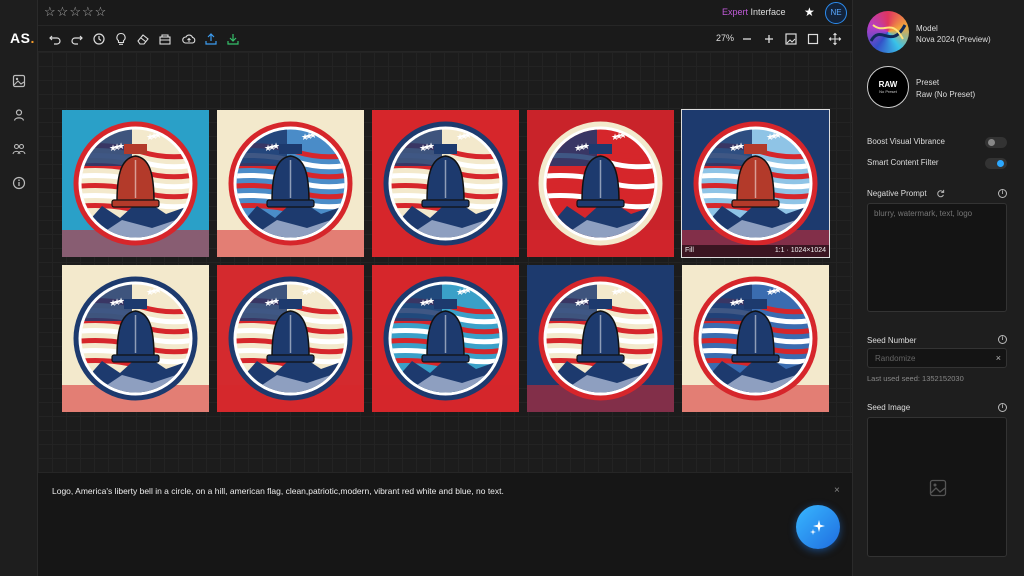 This screenshot has height=576, width=1024. I want to click on lightbulb-icon, so click(121, 39).